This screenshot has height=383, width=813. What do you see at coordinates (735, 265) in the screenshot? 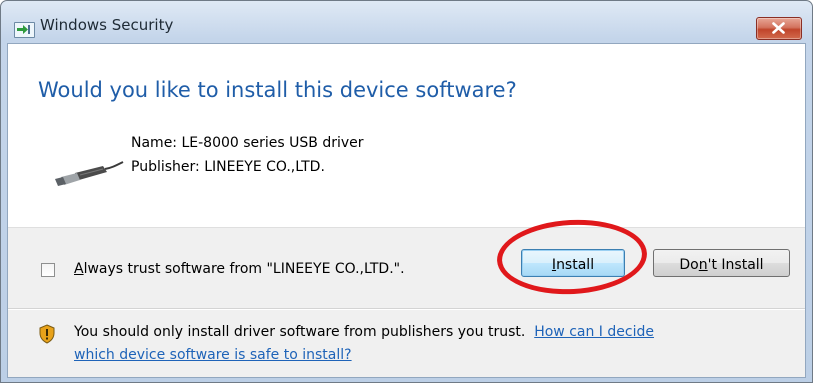
I see `dont-install-label-post: 't Install` at bounding box center [735, 265].